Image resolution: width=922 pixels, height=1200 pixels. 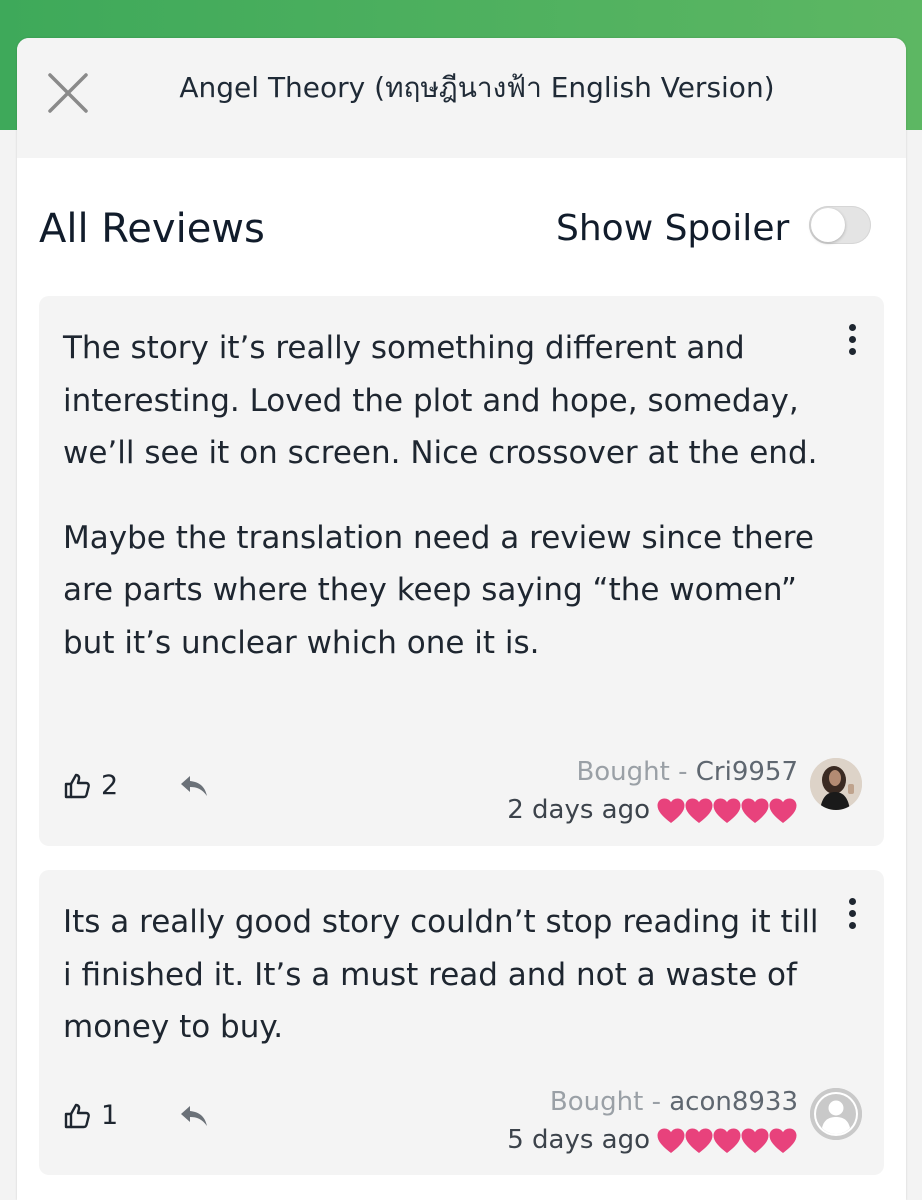 What do you see at coordinates (673, 228) in the screenshot?
I see `show-spoiler-label: Show Spoiler` at bounding box center [673, 228].